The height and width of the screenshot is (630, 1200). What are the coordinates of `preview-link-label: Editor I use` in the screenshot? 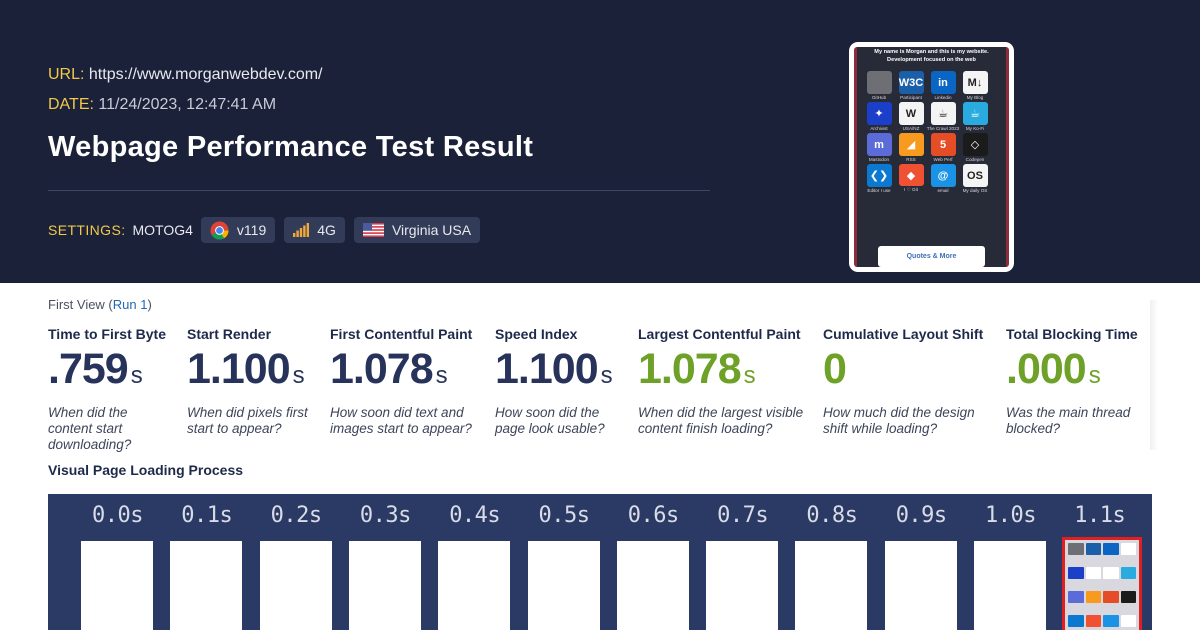 It's located at (879, 190).